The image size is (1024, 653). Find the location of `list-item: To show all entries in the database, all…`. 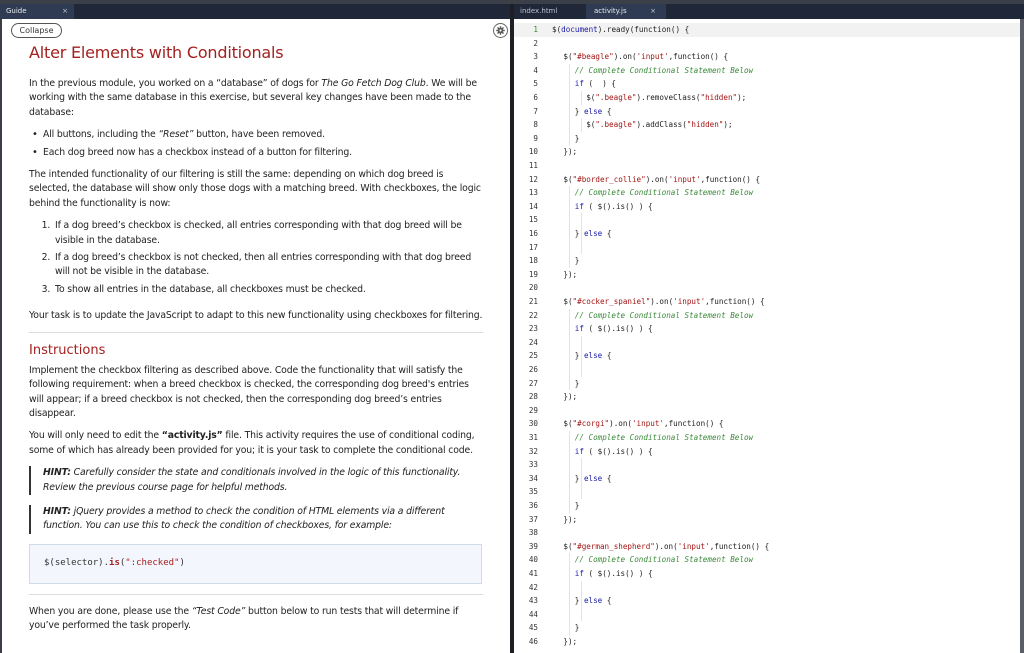

list-item: To show all entries in the database, all… is located at coordinates (269, 290).